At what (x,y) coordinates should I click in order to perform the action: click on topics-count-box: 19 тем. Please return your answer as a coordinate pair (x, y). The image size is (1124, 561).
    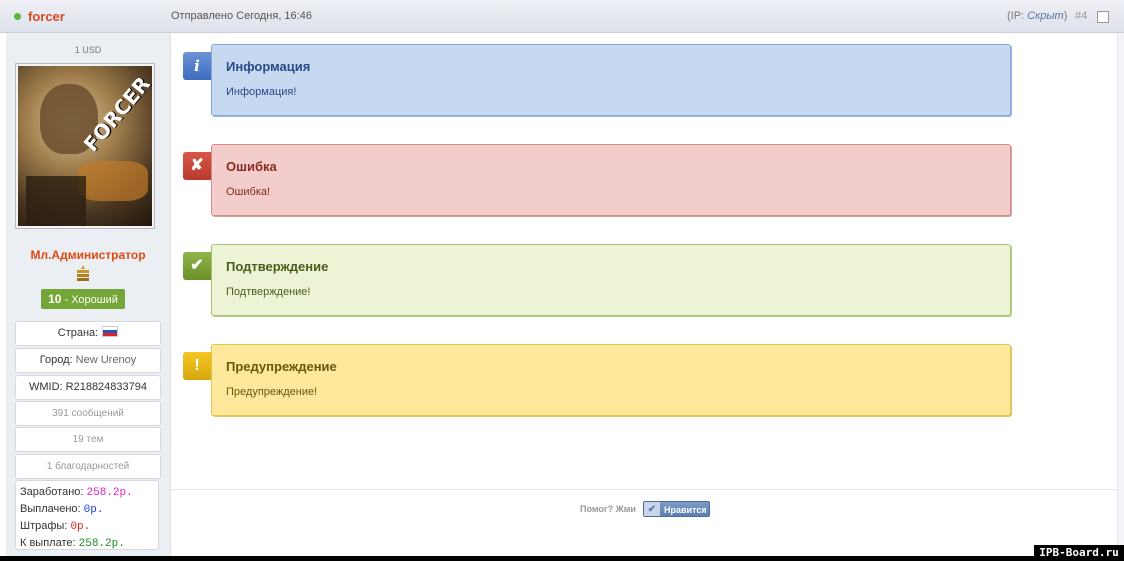
    Looking at the image, I should click on (88, 439).